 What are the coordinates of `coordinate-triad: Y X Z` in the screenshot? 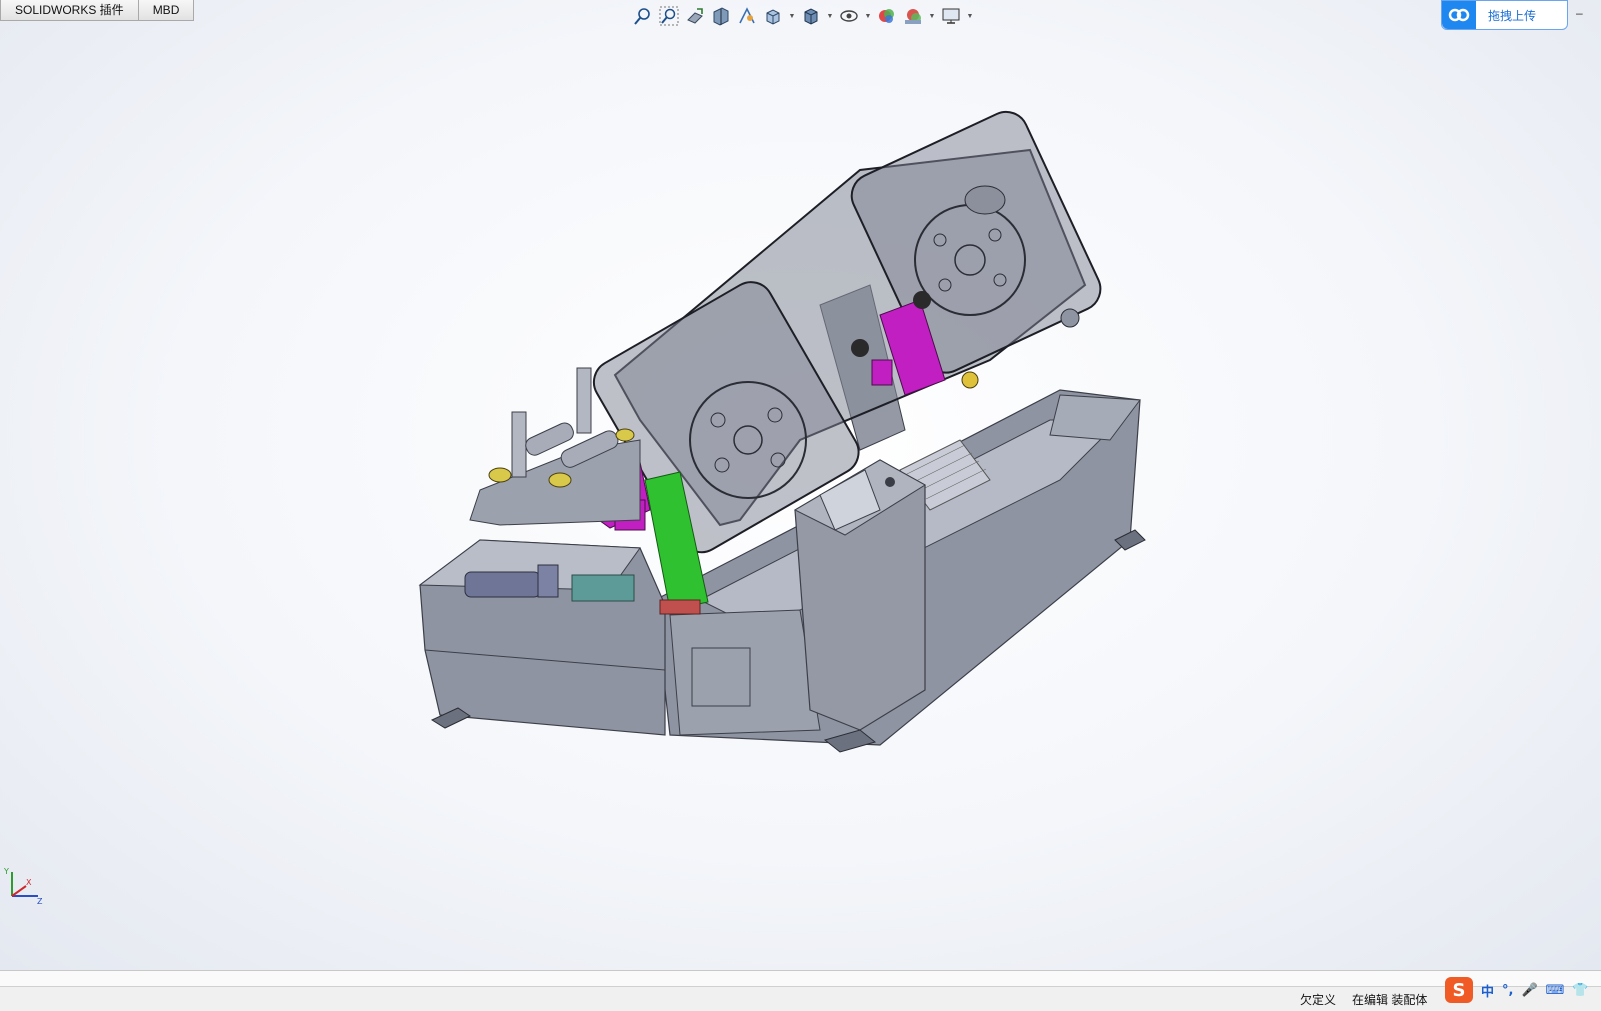 It's located at (23, 886).